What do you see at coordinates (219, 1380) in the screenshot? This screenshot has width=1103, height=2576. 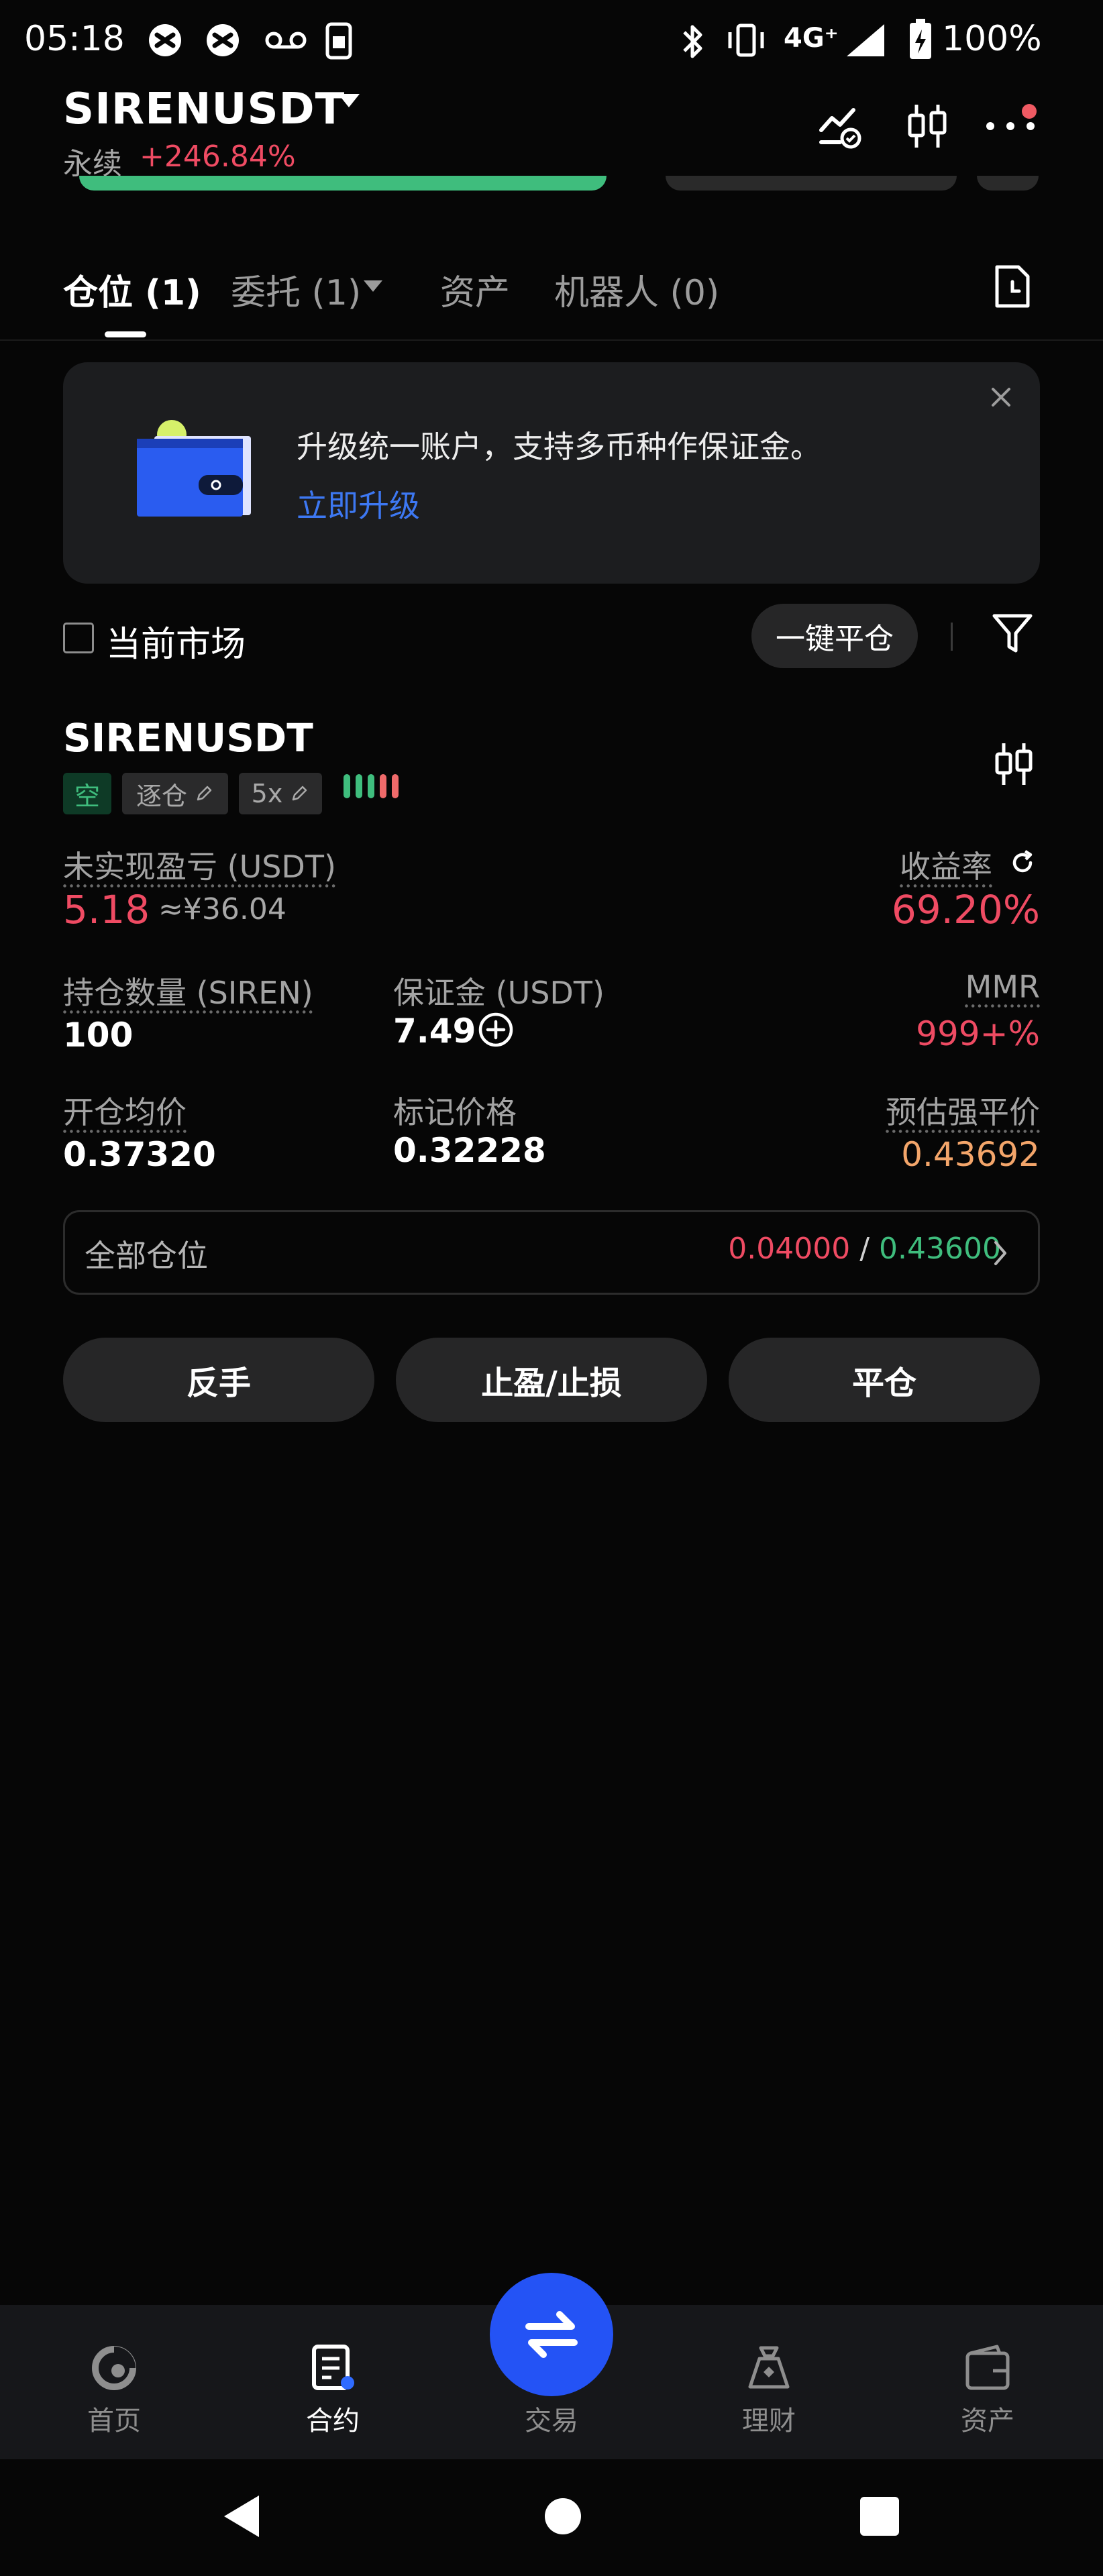 I see `reverse-position-button: 反手` at bounding box center [219, 1380].